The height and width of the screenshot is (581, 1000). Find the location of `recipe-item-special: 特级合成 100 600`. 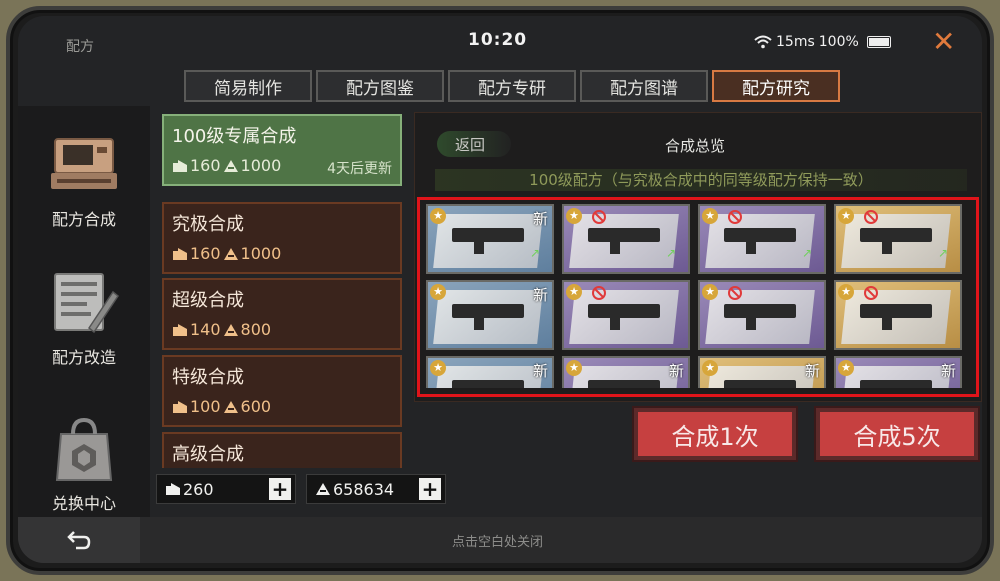

recipe-item-special: 特级合成 100 600 is located at coordinates (282, 391).